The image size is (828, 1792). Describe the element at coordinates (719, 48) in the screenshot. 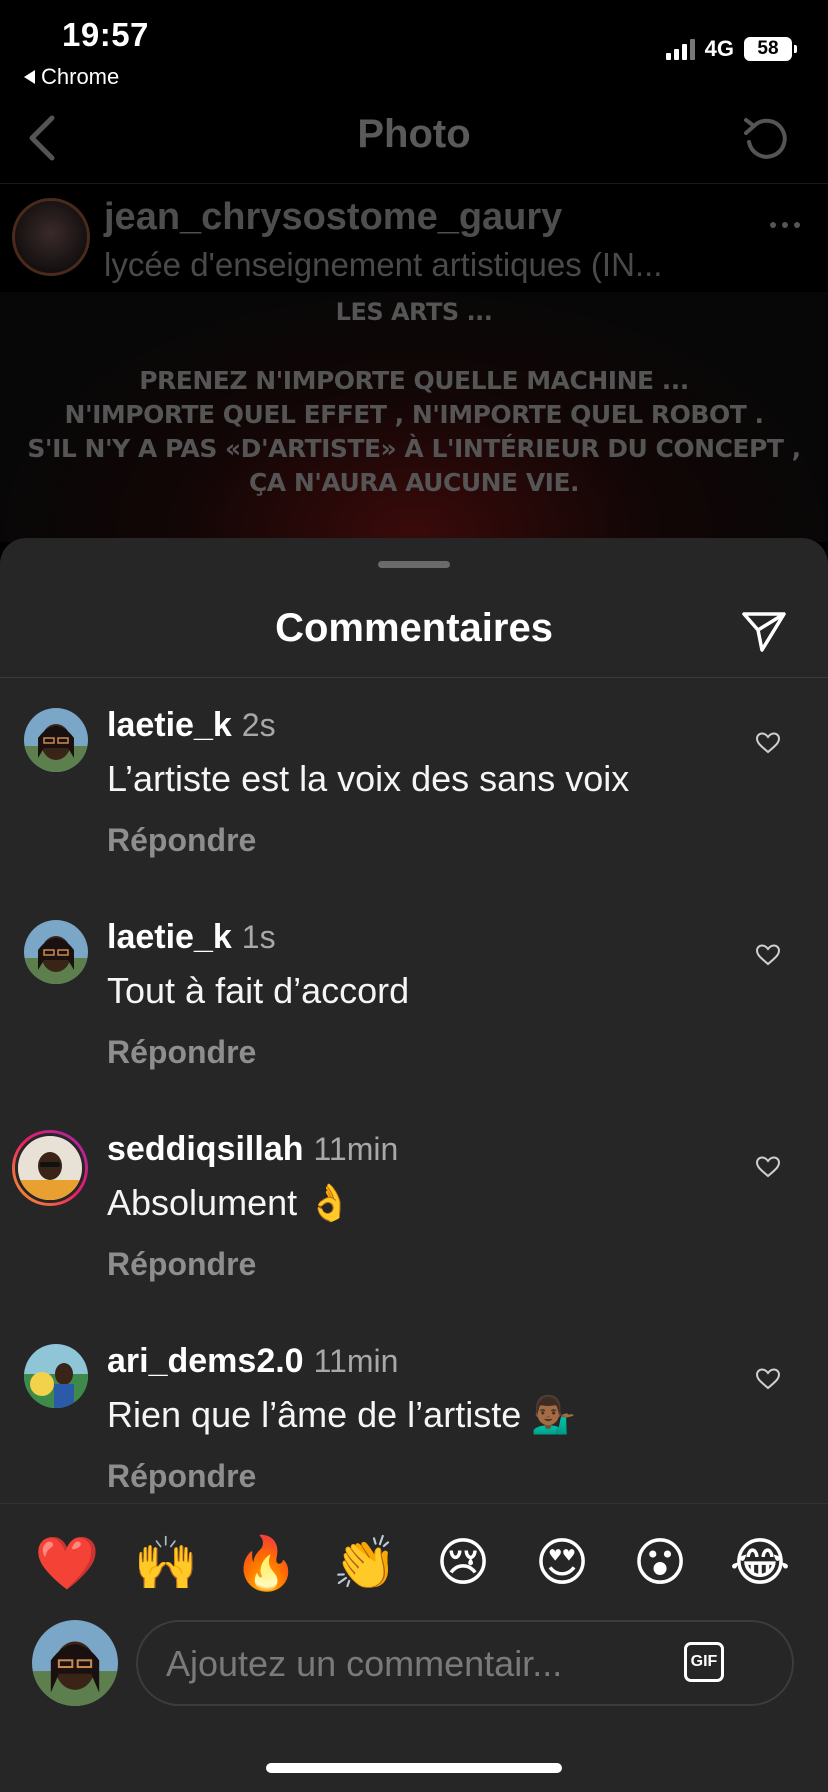

I see `network-label: 4G` at that location.